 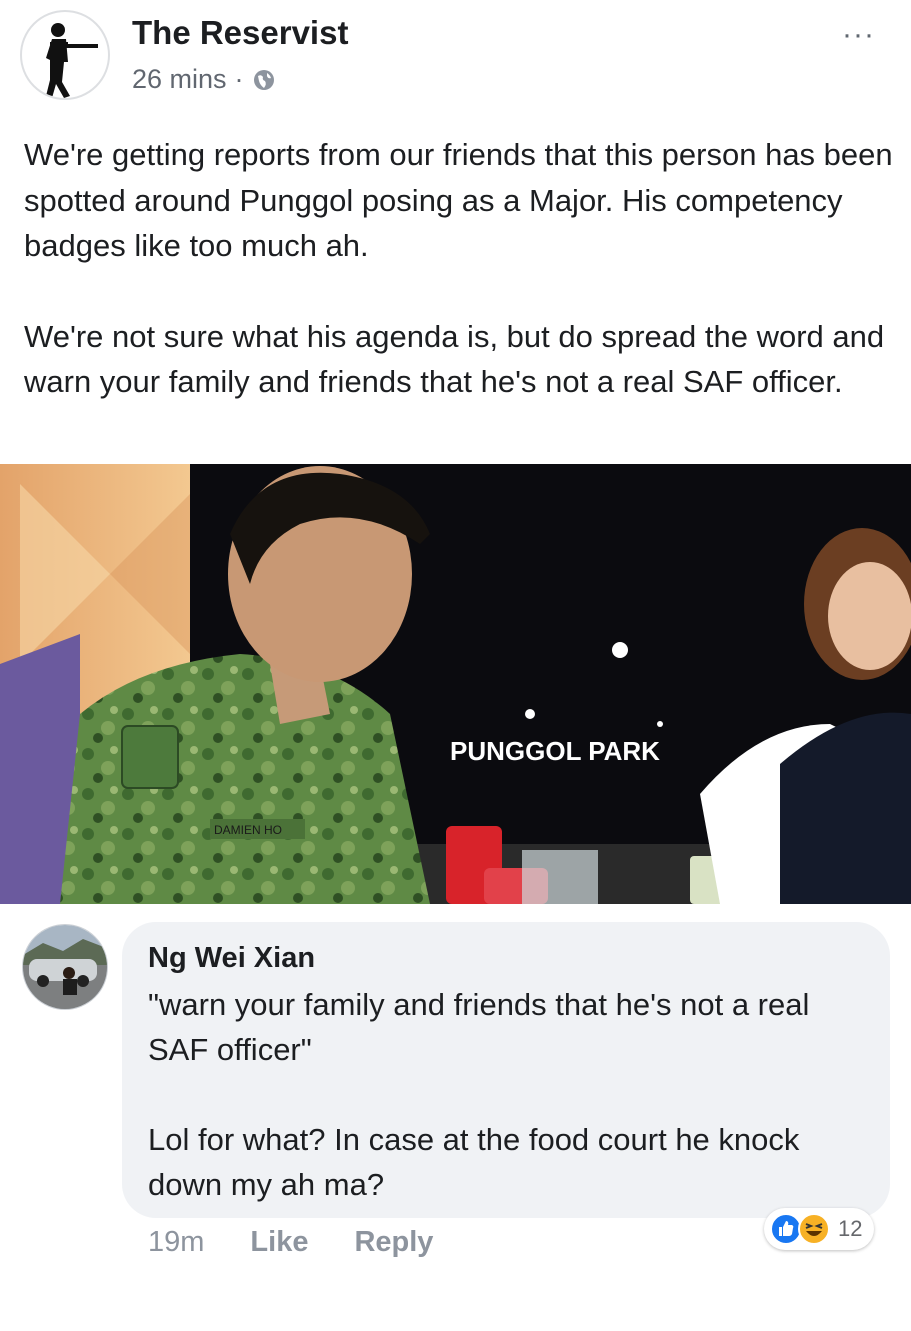 What do you see at coordinates (65, 967) in the screenshot?
I see `commenter-avatar` at bounding box center [65, 967].